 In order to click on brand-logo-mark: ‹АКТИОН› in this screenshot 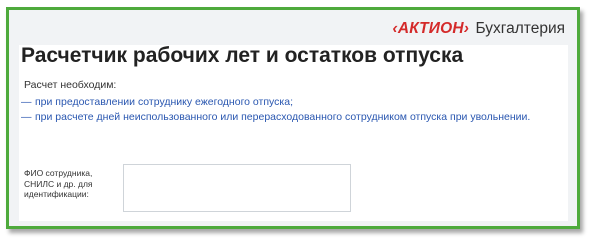, I will do `click(431, 28)`.